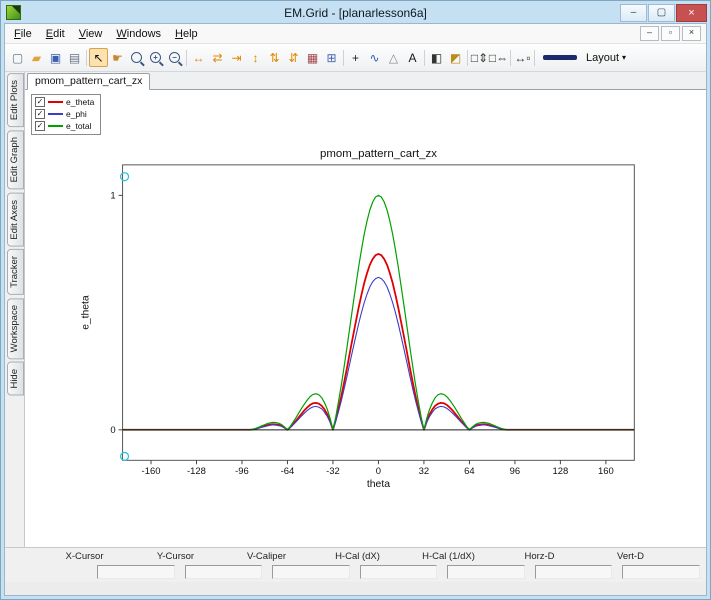 This screenshot has width=711, height=600. I want to click on select-arrow-icon: ↖, so click(98, 57).